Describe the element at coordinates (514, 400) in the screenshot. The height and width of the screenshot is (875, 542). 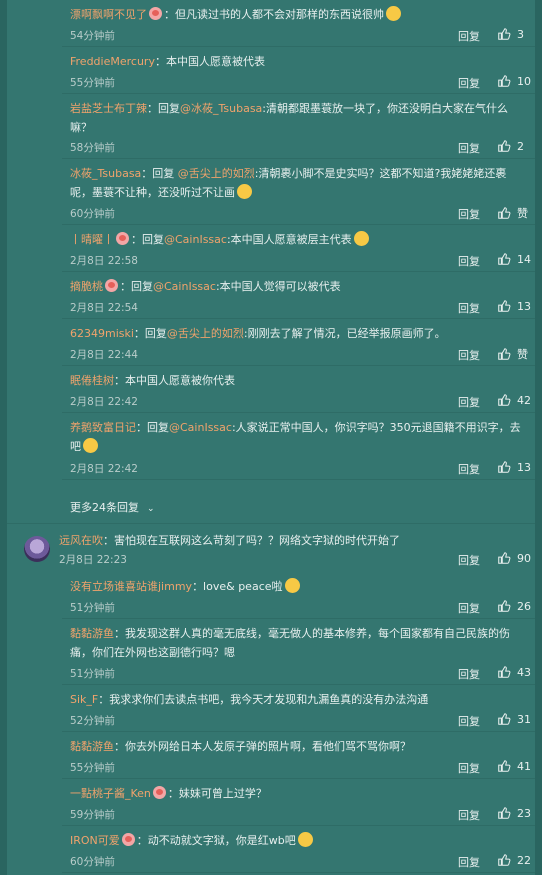
I see `like-button: 42` at that location.